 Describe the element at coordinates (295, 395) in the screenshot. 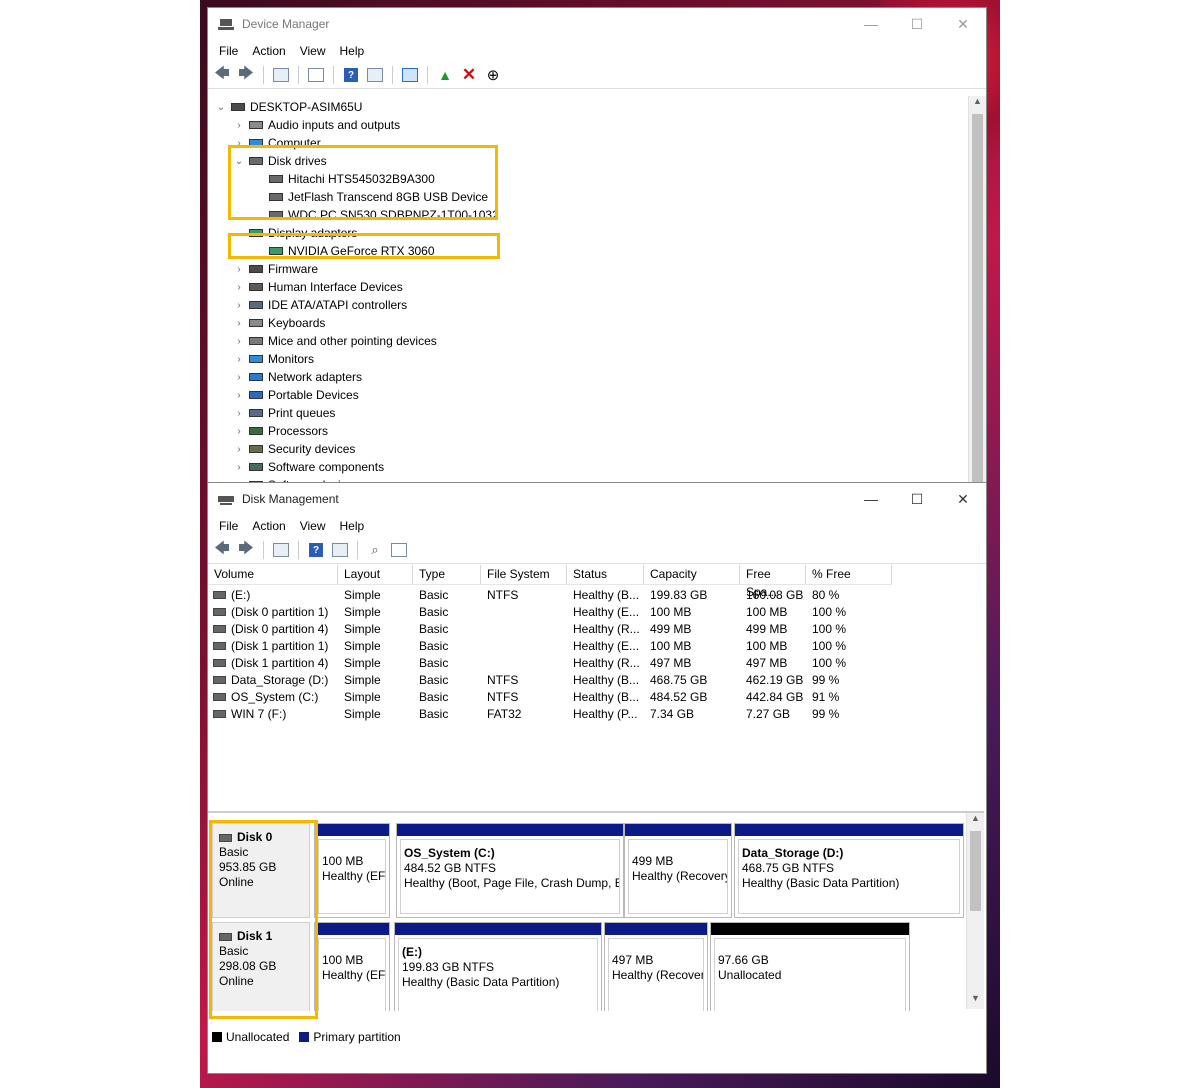

I see `tree-item: › Portable Devices` at that location.